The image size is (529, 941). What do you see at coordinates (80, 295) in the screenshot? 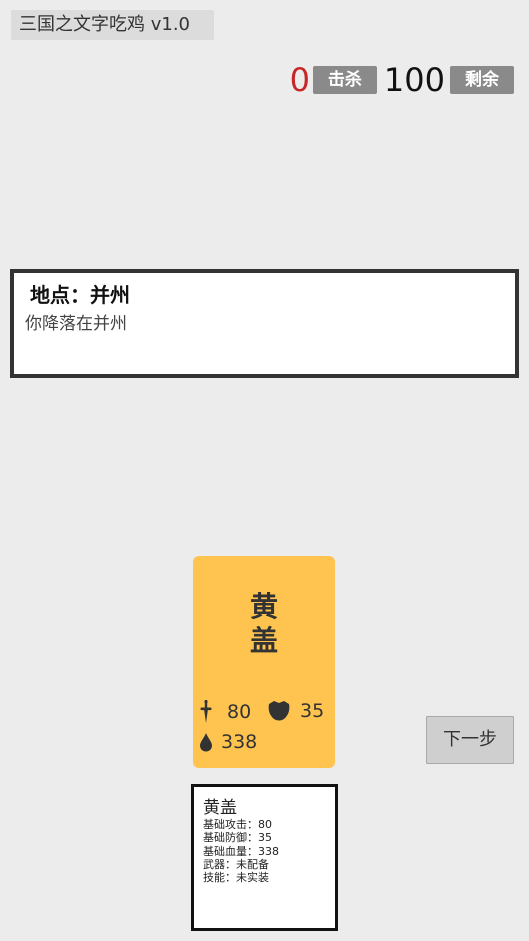
I see `location-title: 地点：并州` at bounding box center [80, 295].